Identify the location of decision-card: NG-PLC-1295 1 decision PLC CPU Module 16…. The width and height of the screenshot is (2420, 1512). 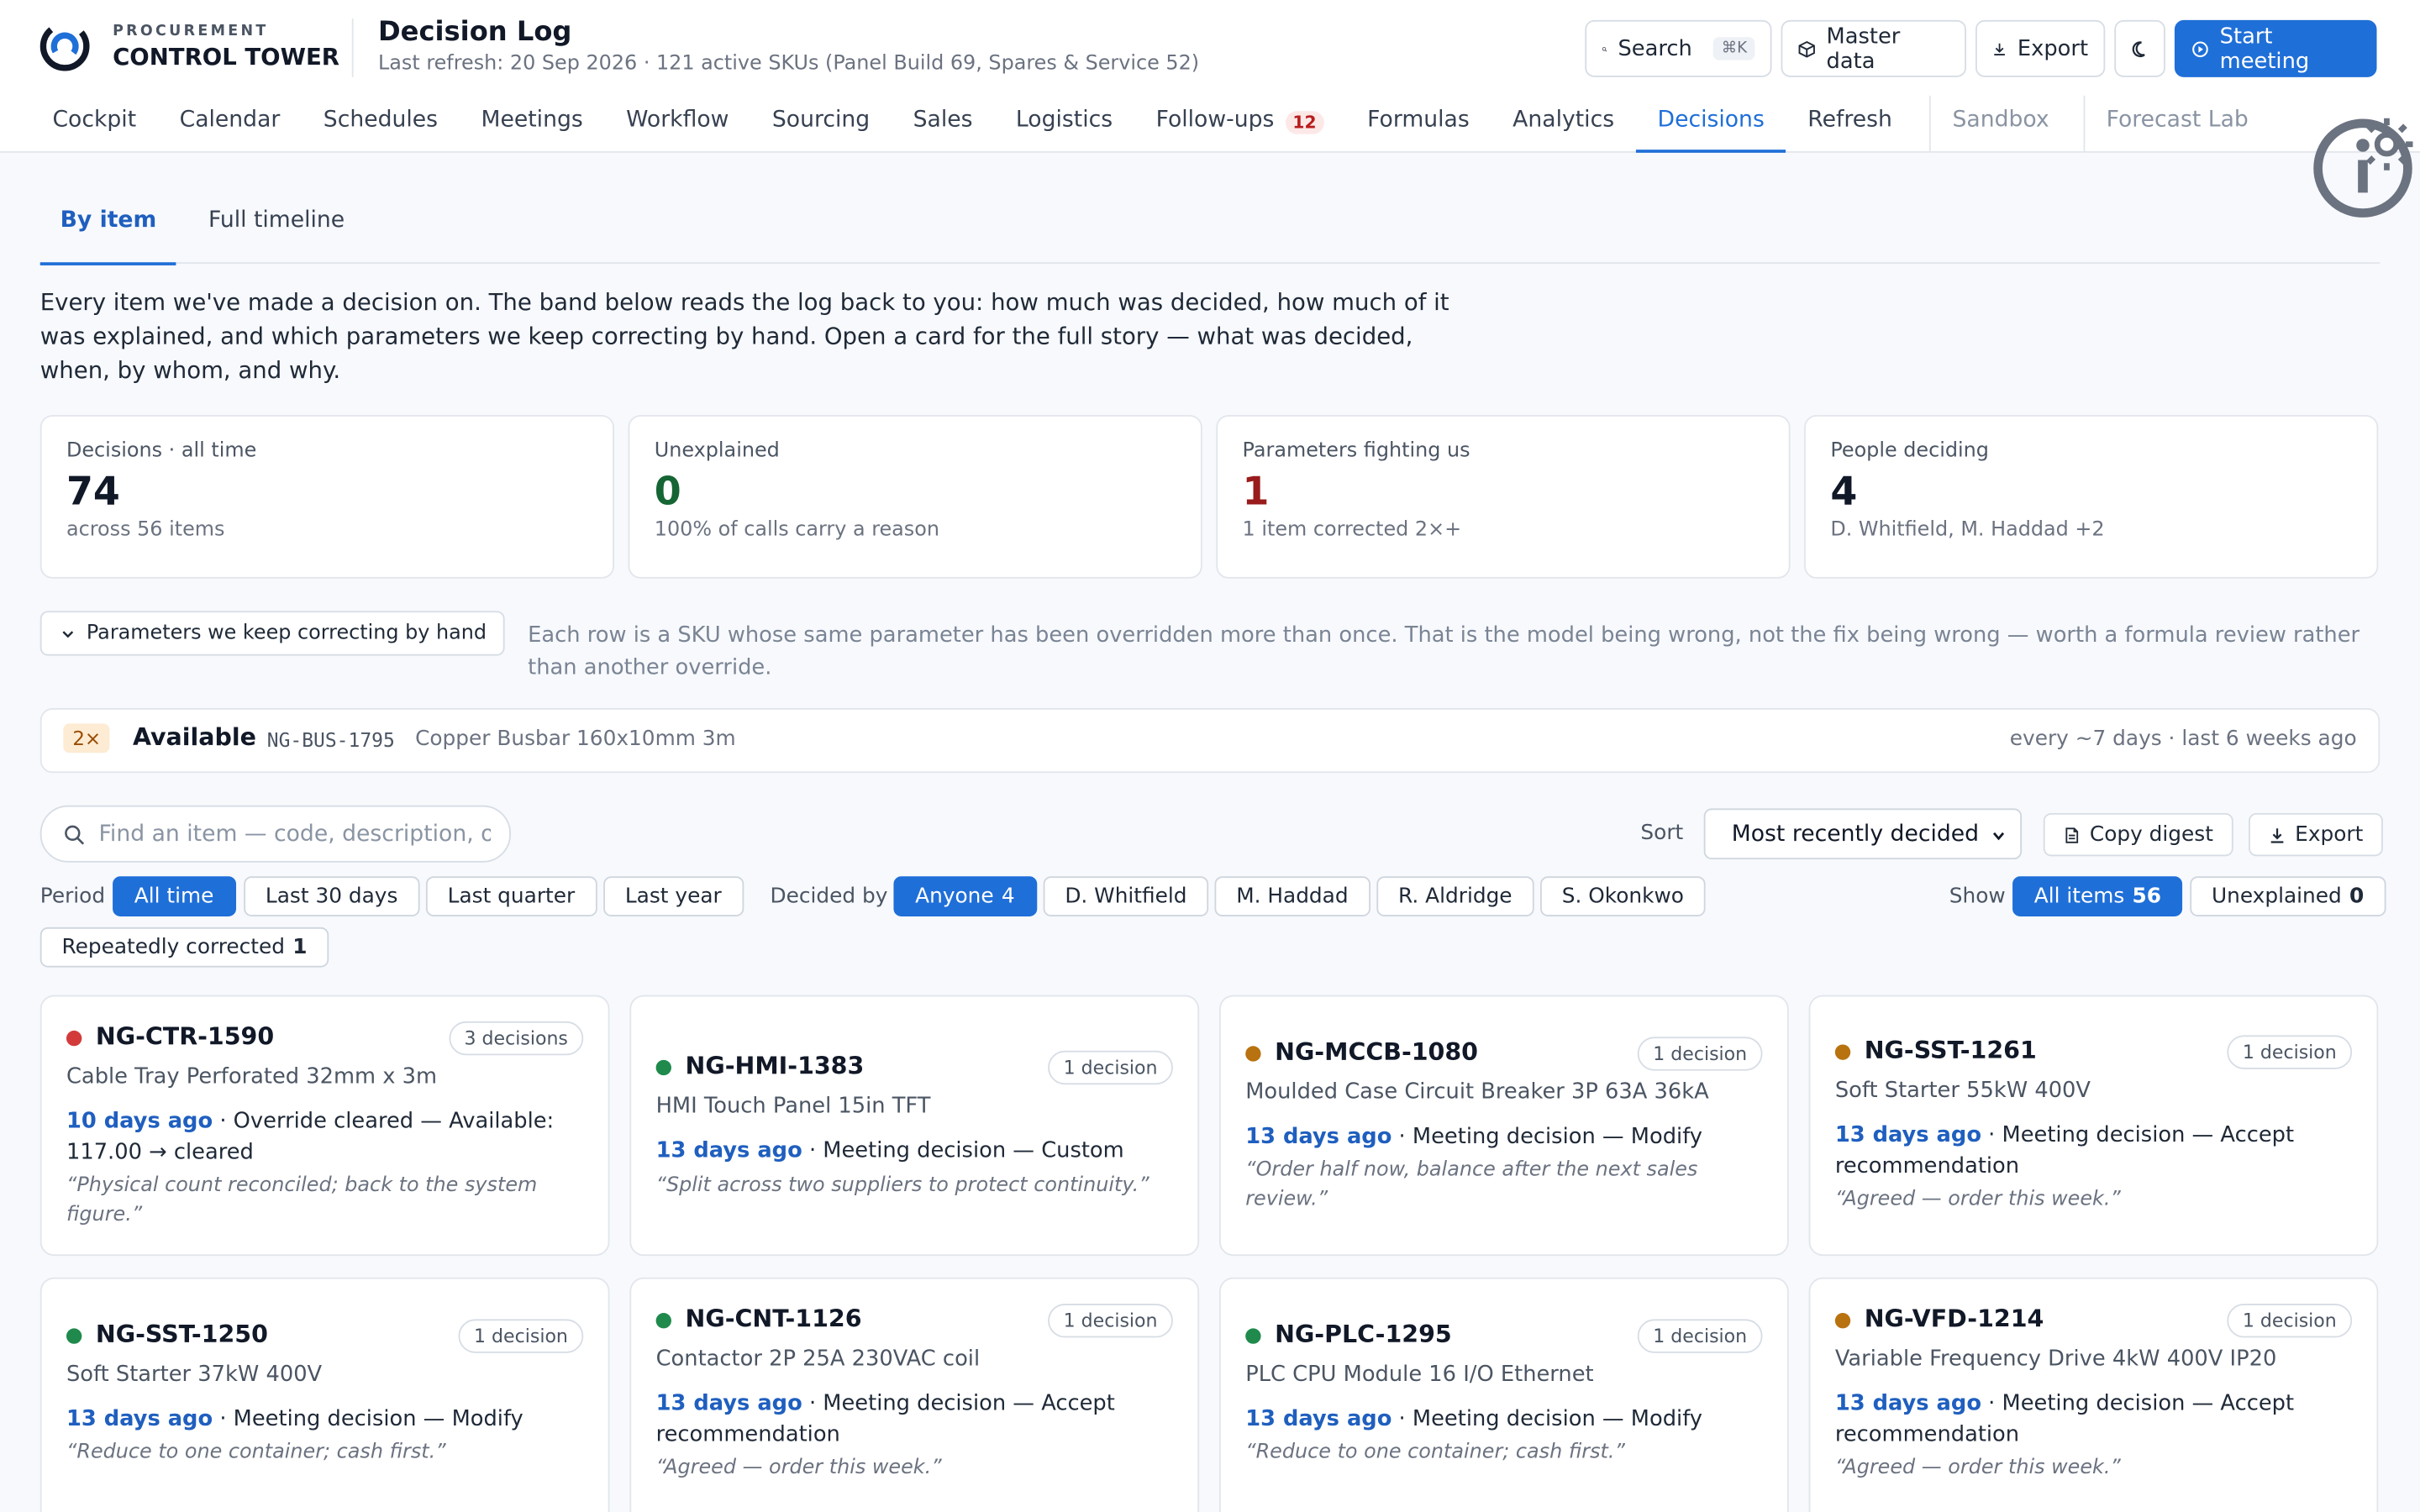
(1503, 1394).